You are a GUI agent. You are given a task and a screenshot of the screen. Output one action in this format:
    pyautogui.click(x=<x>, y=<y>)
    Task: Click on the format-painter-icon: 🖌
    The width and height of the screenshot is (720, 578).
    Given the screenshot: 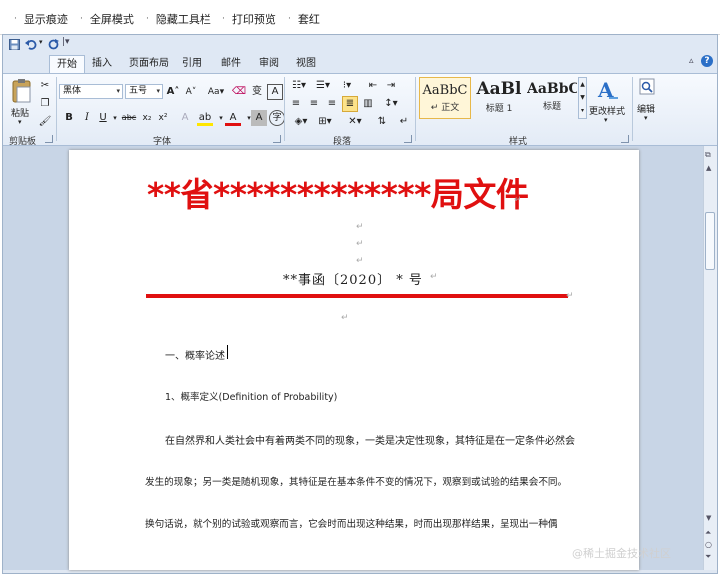 What is the action you would take?
    pyautogui.click(x=45, y=122)
    